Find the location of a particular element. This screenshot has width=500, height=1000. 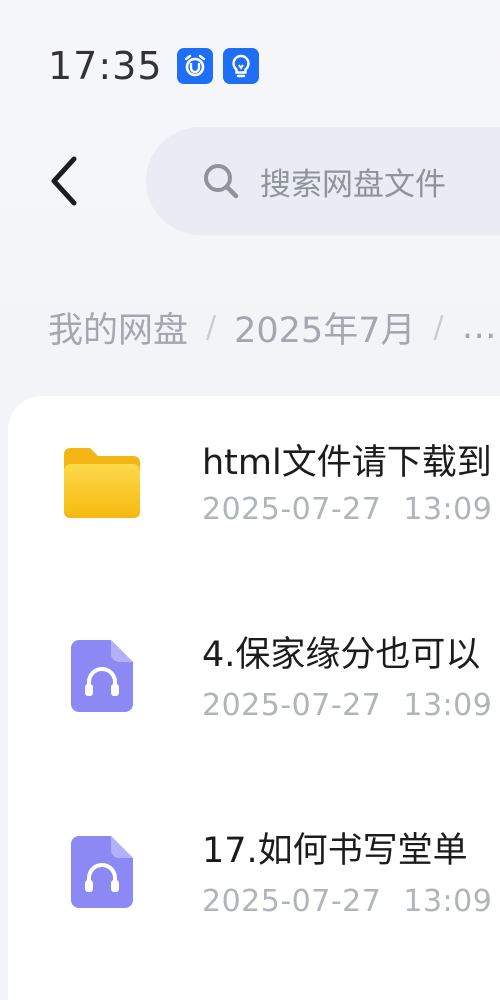

search-placeholder: 搜索网盘文件 is located at coordinates (353, 184).